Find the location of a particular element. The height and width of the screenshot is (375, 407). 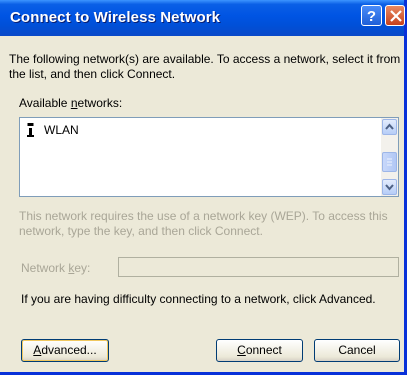

scroll-up-button is located at coordinates (389, 127).